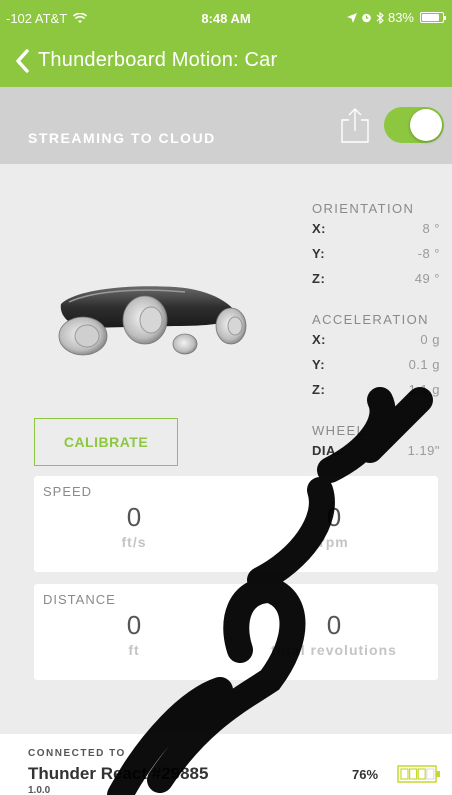 The height and width of the screenshot is (795, 452). What do you see at coordinates (122, 138) in the screenshot?
I see `streaming-label: STREAMING TO CLOUD` at bounding box center [122, 138].